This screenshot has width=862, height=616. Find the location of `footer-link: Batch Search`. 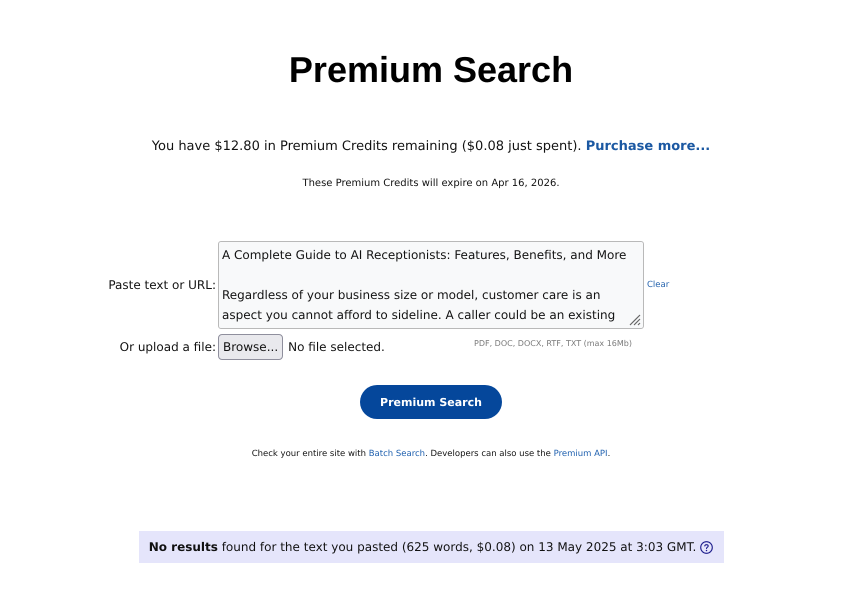

footer-link: Batch Search is located at coordinates (397, 454).